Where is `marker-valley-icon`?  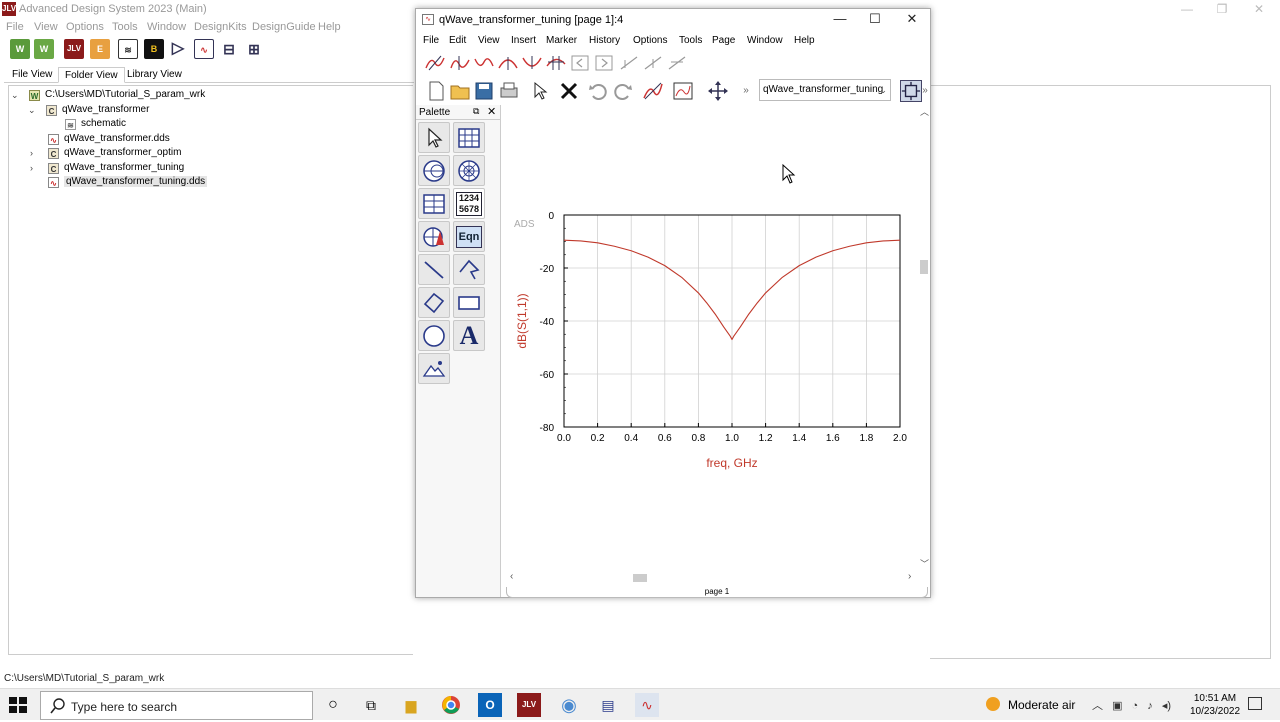 marker-valley-icon is located at coordinates (484, 63).